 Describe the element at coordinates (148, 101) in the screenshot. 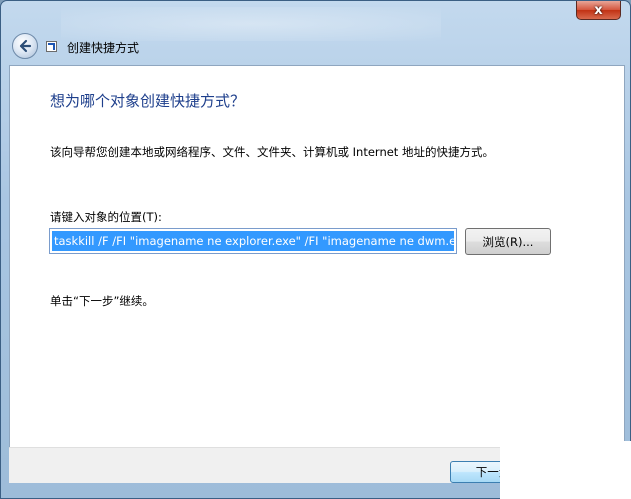

I see `wizard-heading: 想为哪个对象创建快捷方式？` at that location.